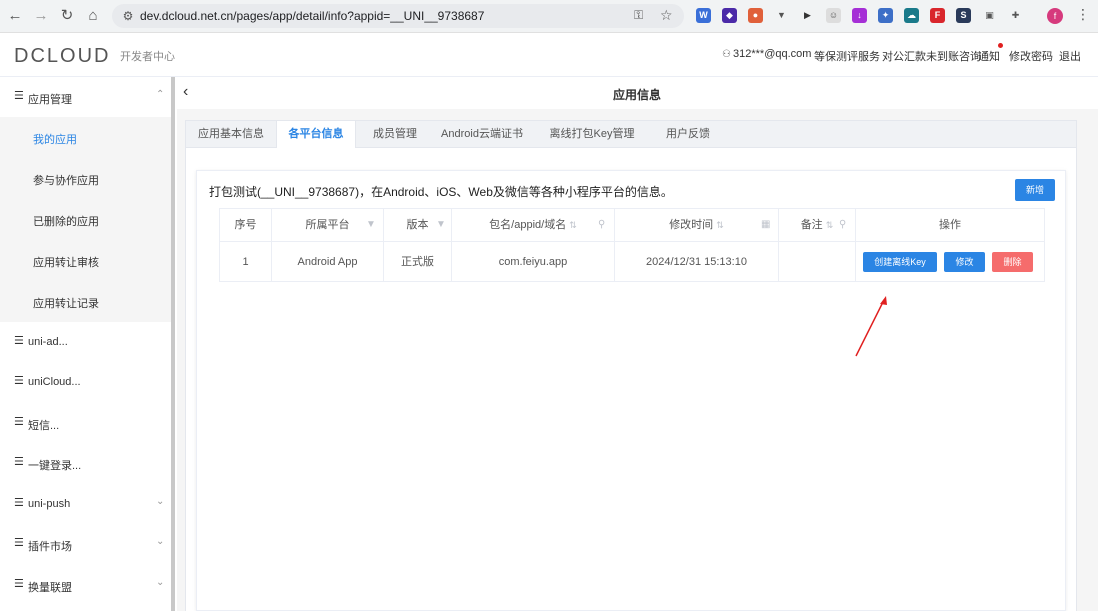 This screenshot has height=611, width=1098. I want to click on profile-avatar: f, so click(1055, 16).